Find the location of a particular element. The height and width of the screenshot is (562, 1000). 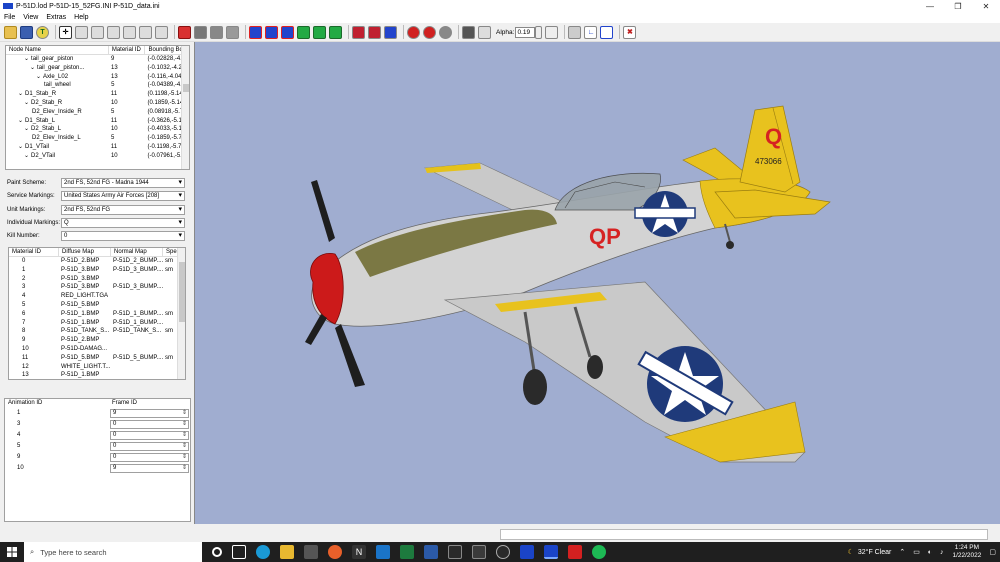

cube-wire-icon is located at coordinates (161, 32).